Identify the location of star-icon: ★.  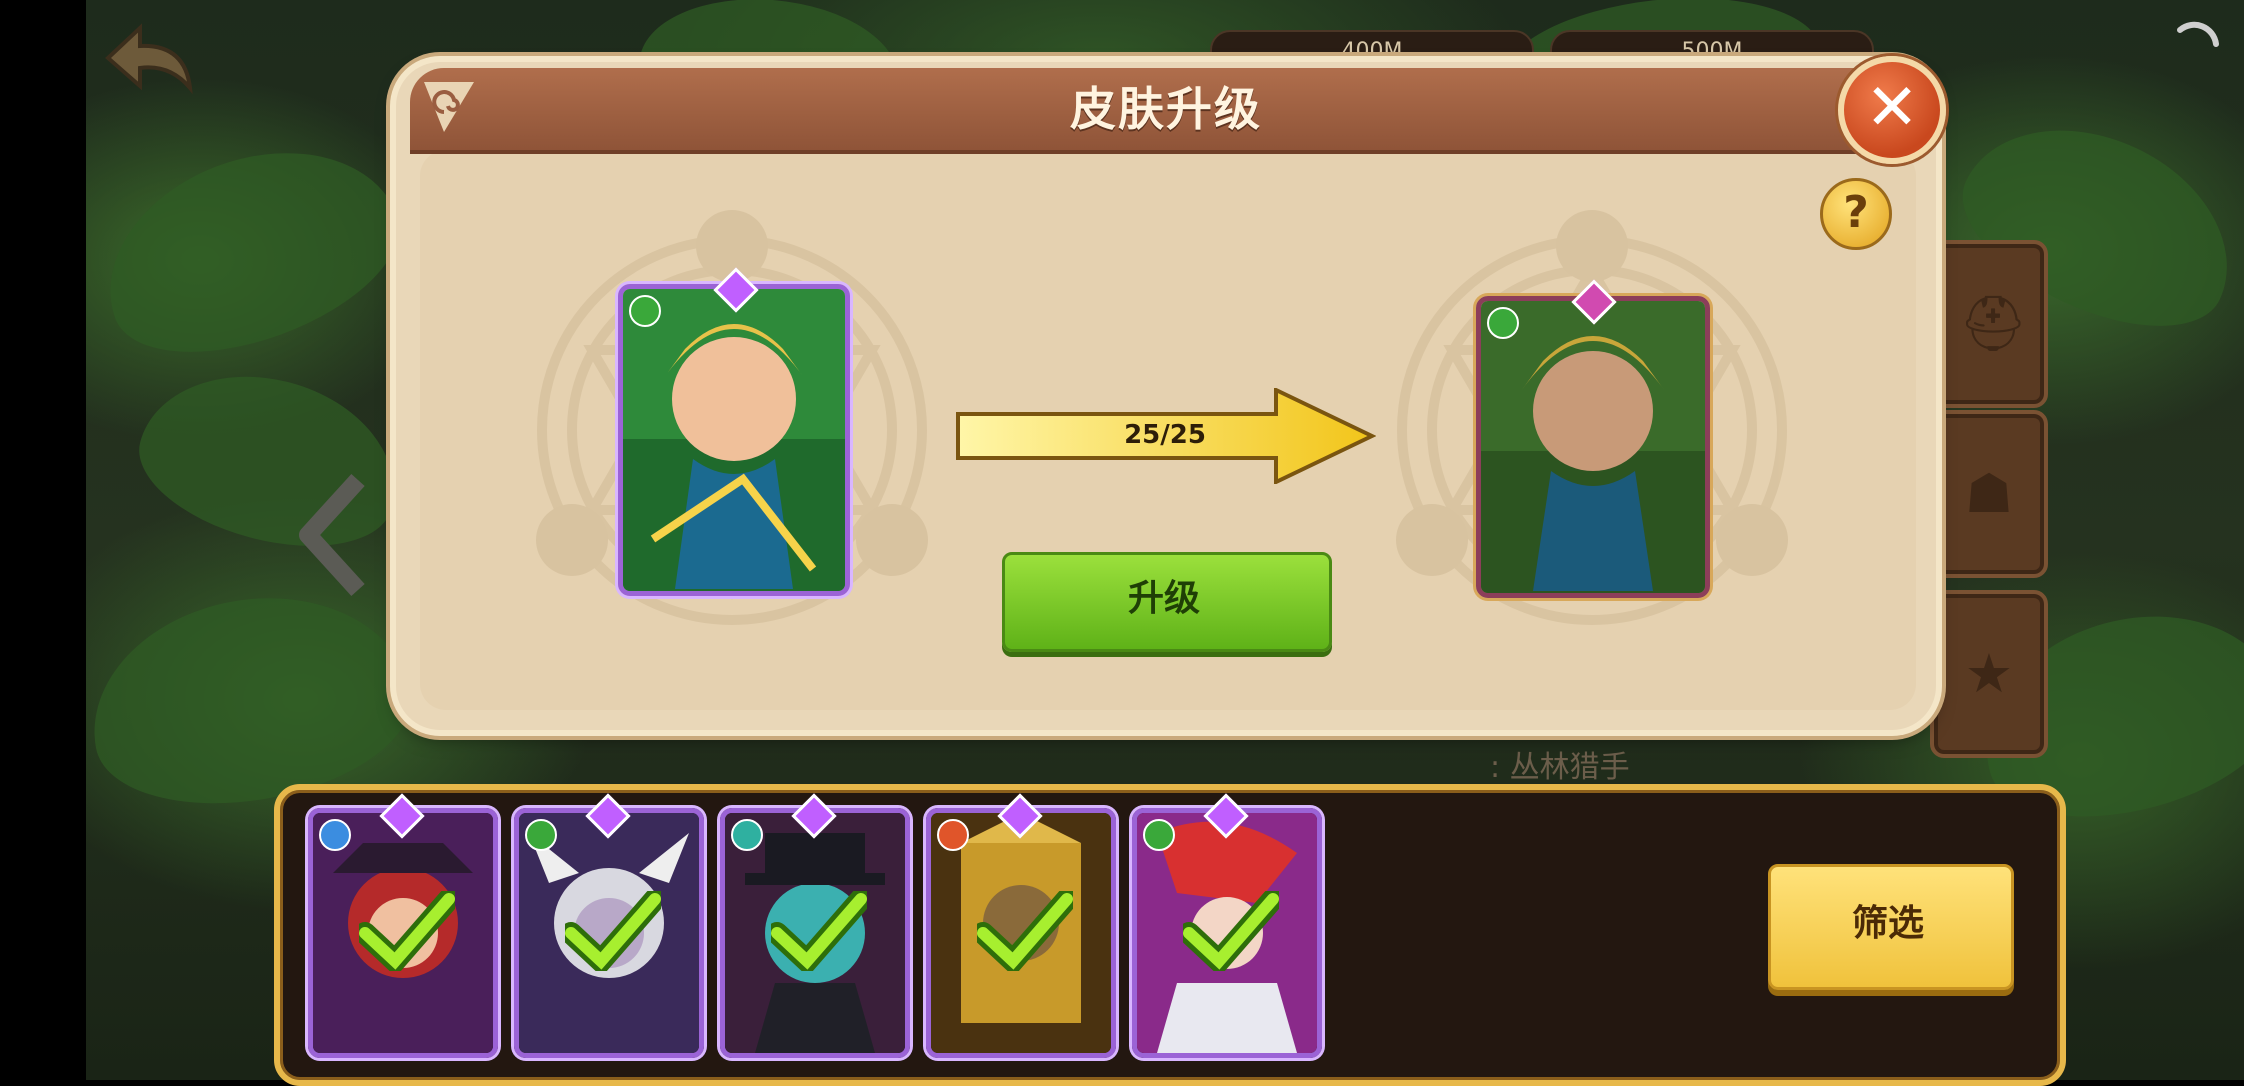
(1989, 673).